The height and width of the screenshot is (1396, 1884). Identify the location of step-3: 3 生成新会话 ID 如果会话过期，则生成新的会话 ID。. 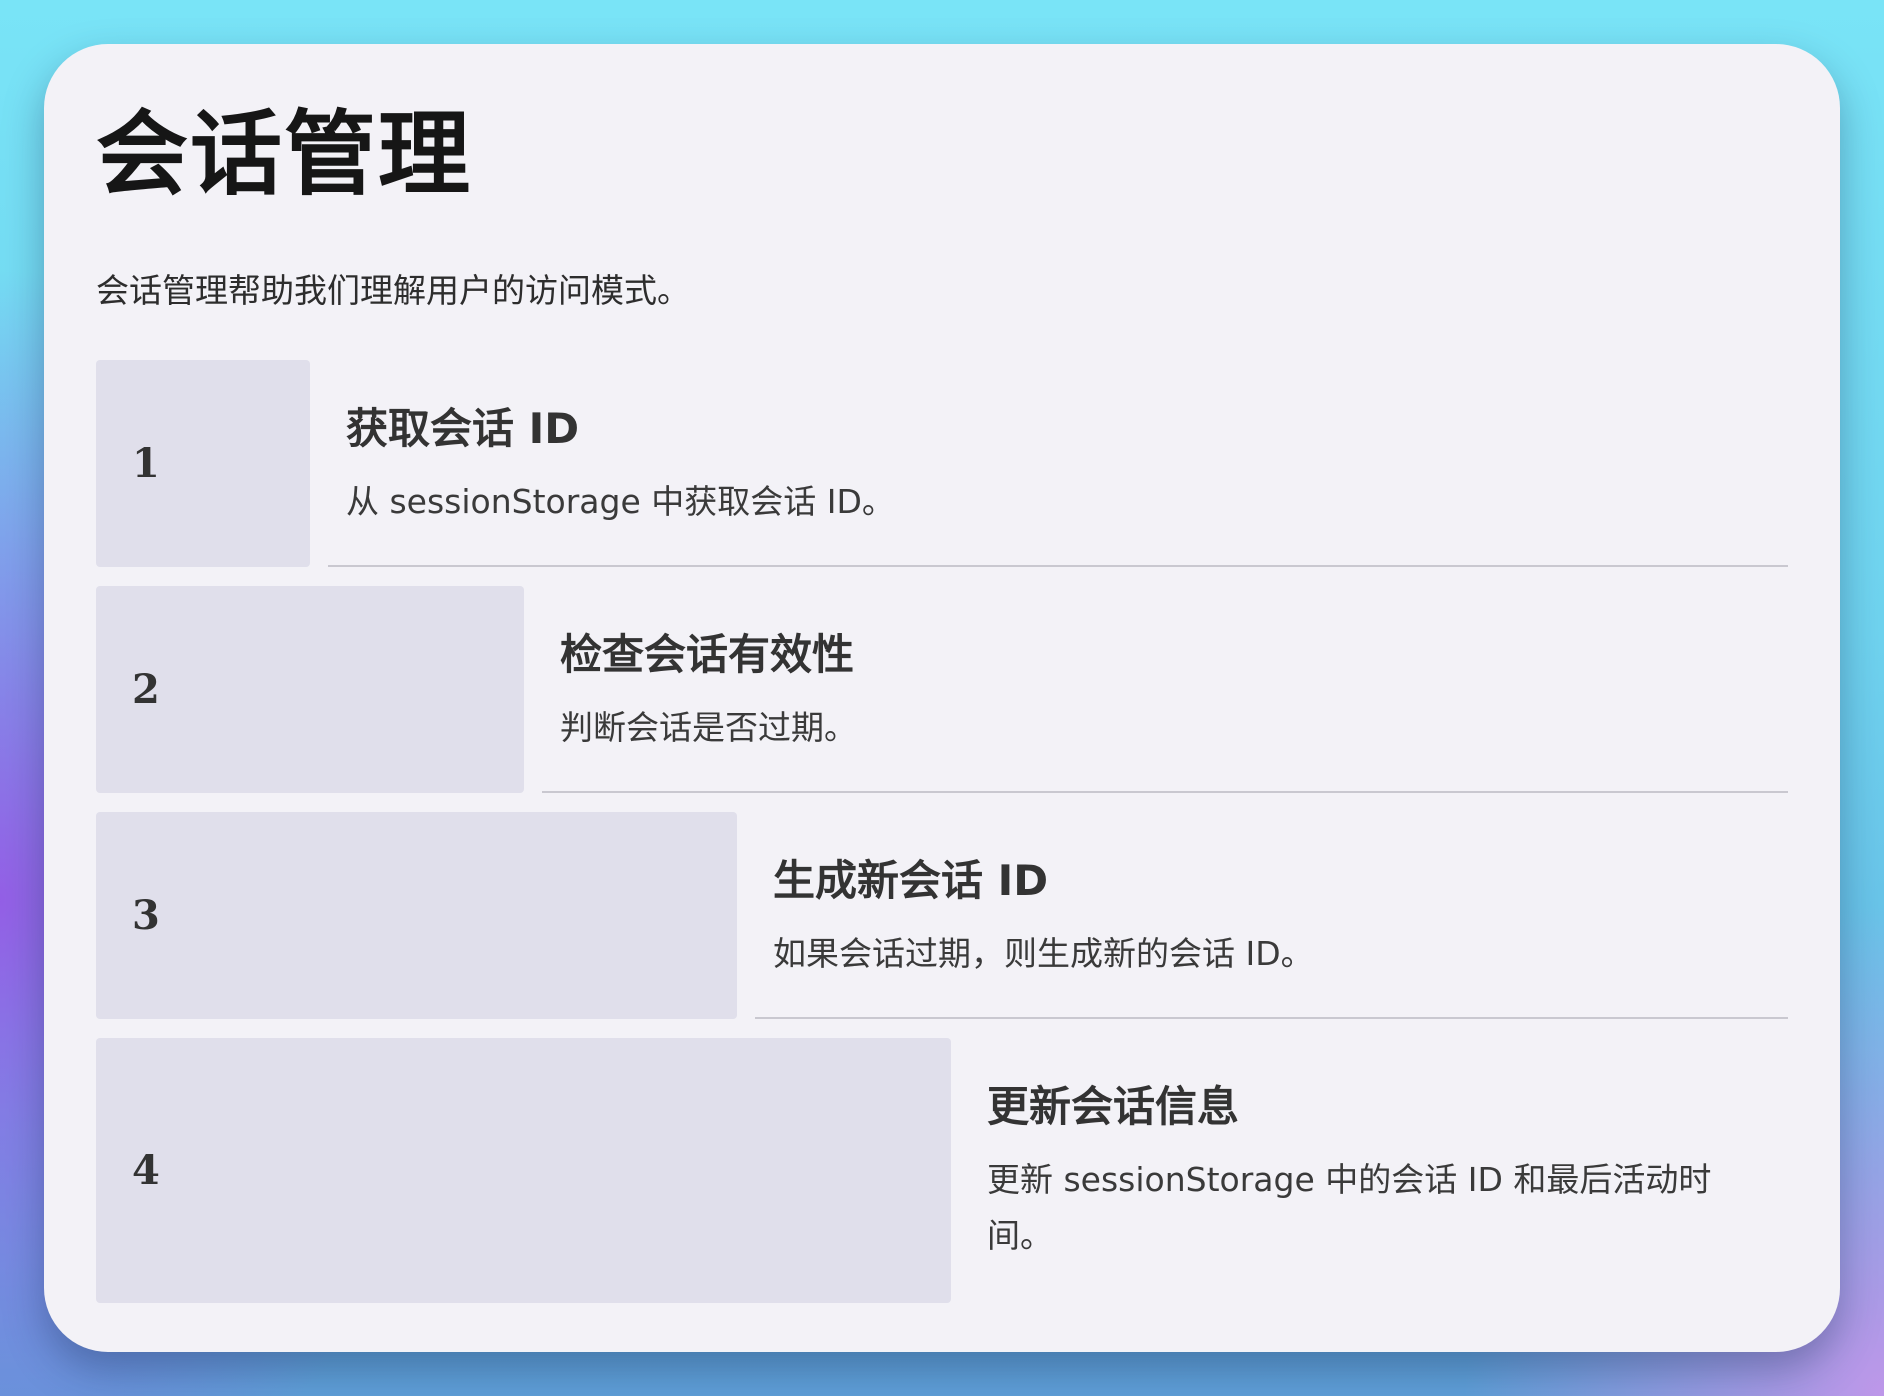
(942, 915).